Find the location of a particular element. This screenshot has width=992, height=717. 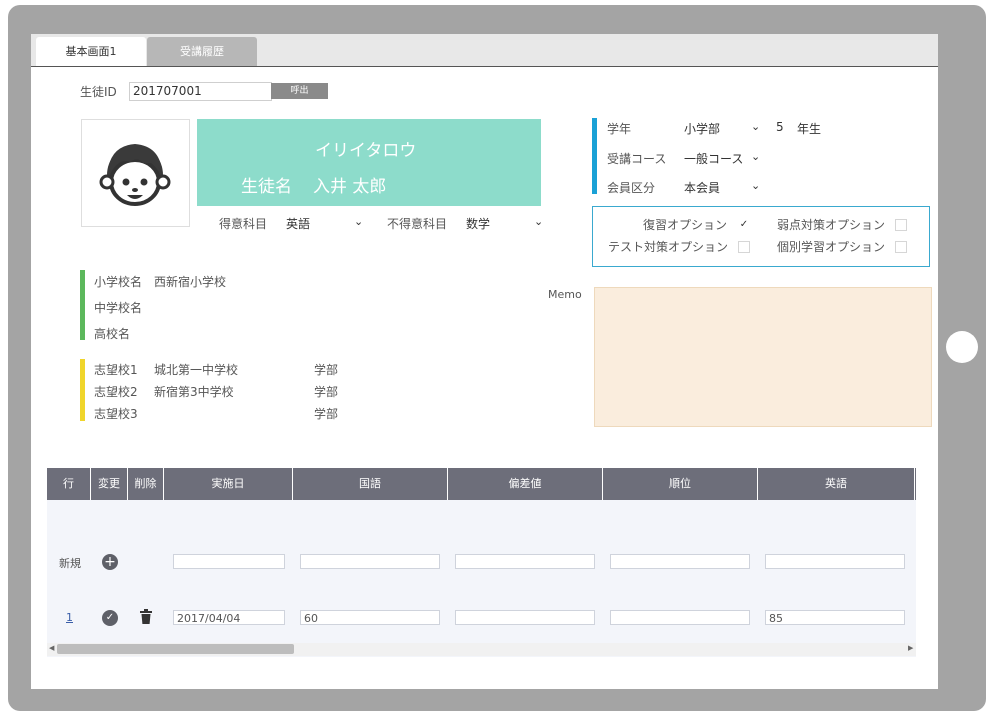

wish-2-school: 新宿第3中学校 is located at coordinates (194, 391).